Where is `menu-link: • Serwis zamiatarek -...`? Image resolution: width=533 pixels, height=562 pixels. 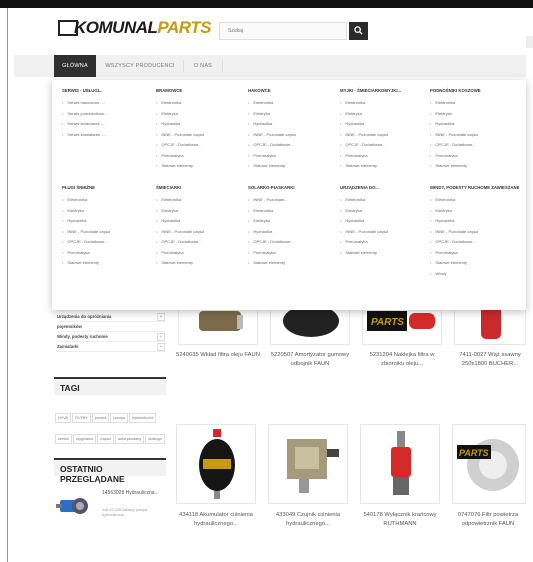 menu-link: • Serwis zamiatarek -... is located at coordinates (105, 137).